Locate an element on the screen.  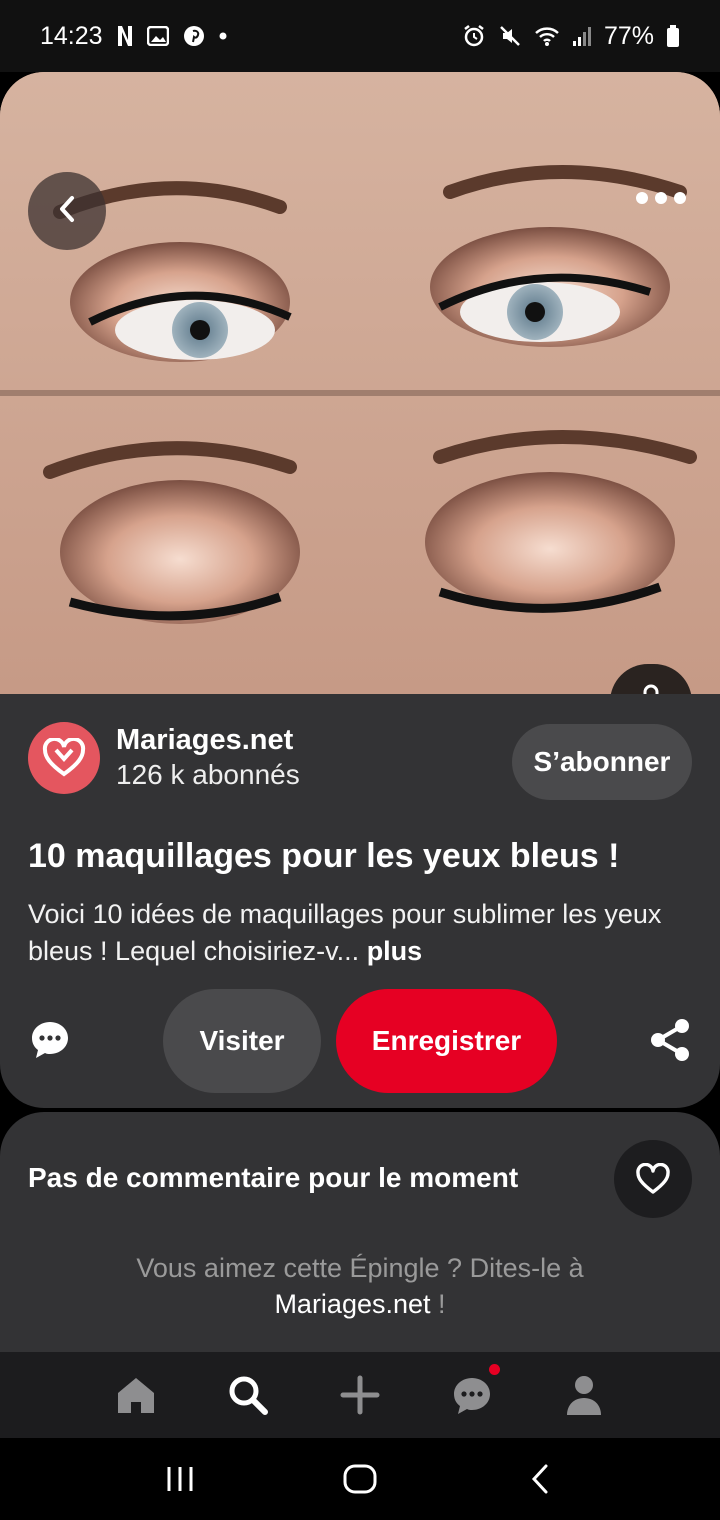
create-icon is located at coordinates (360, 1395).